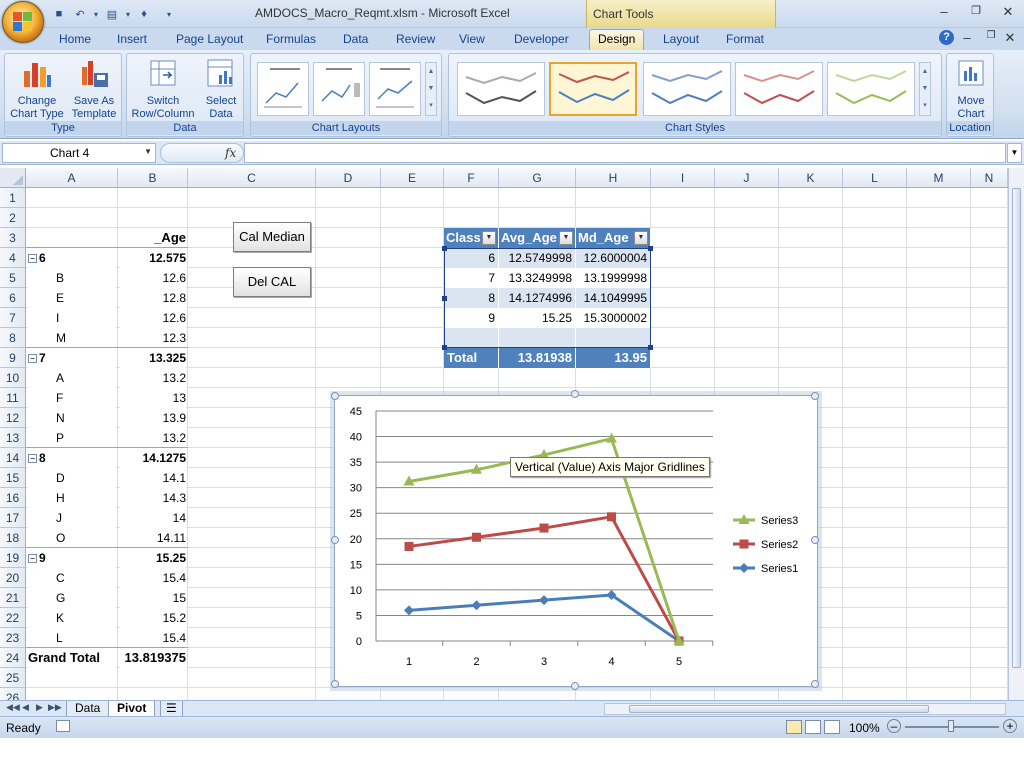  What do you see at coordinates (471, 178) in the screenshot?
I see `column-header-f: F` at bounding box center [471, 178].